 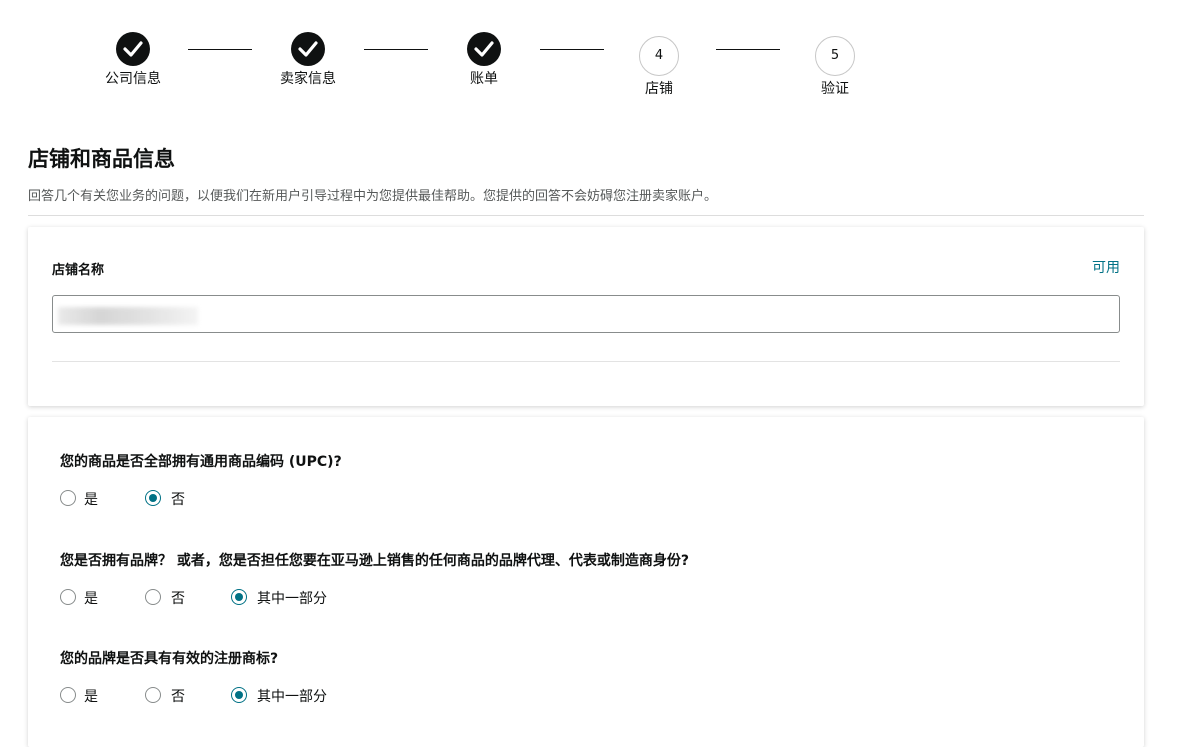 What do you see at coordinates (308, 79) in the screenshot?
I see `step-label: 卖家信息` at bounding box center [308, 79].